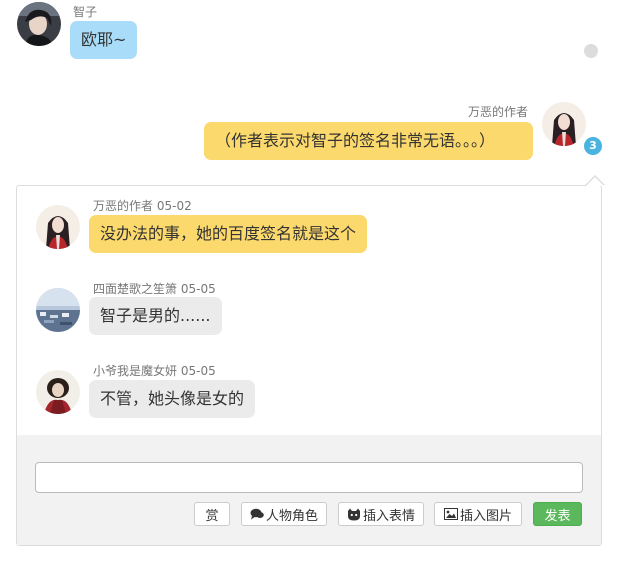  I want to click on reward-label: 赏, so click(212, 516).